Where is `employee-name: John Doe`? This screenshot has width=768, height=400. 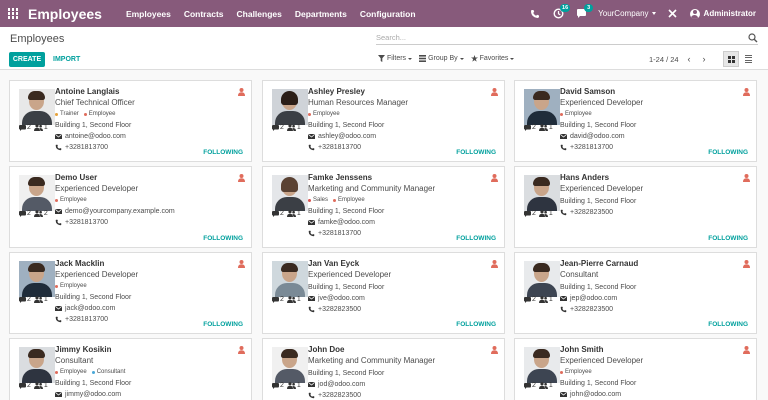
employee-name: John Doe is located at coordinates (326, 349).